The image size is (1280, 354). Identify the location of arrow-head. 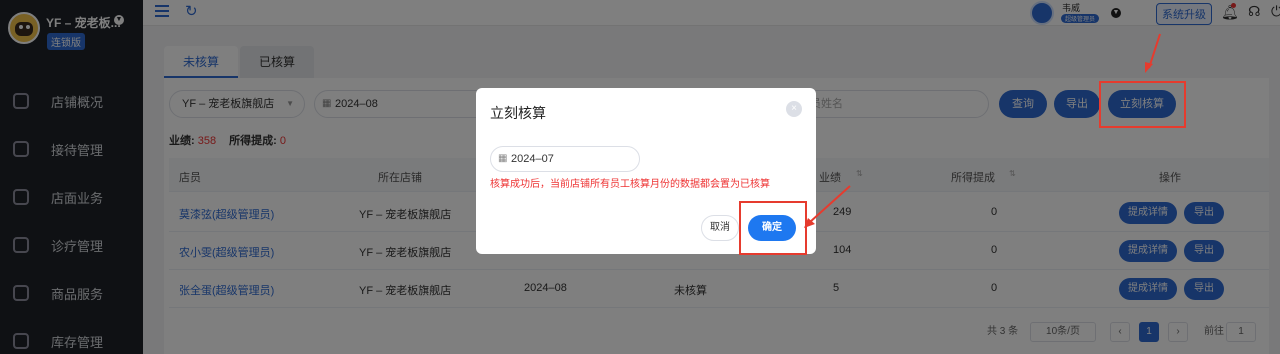
(1149, 67).